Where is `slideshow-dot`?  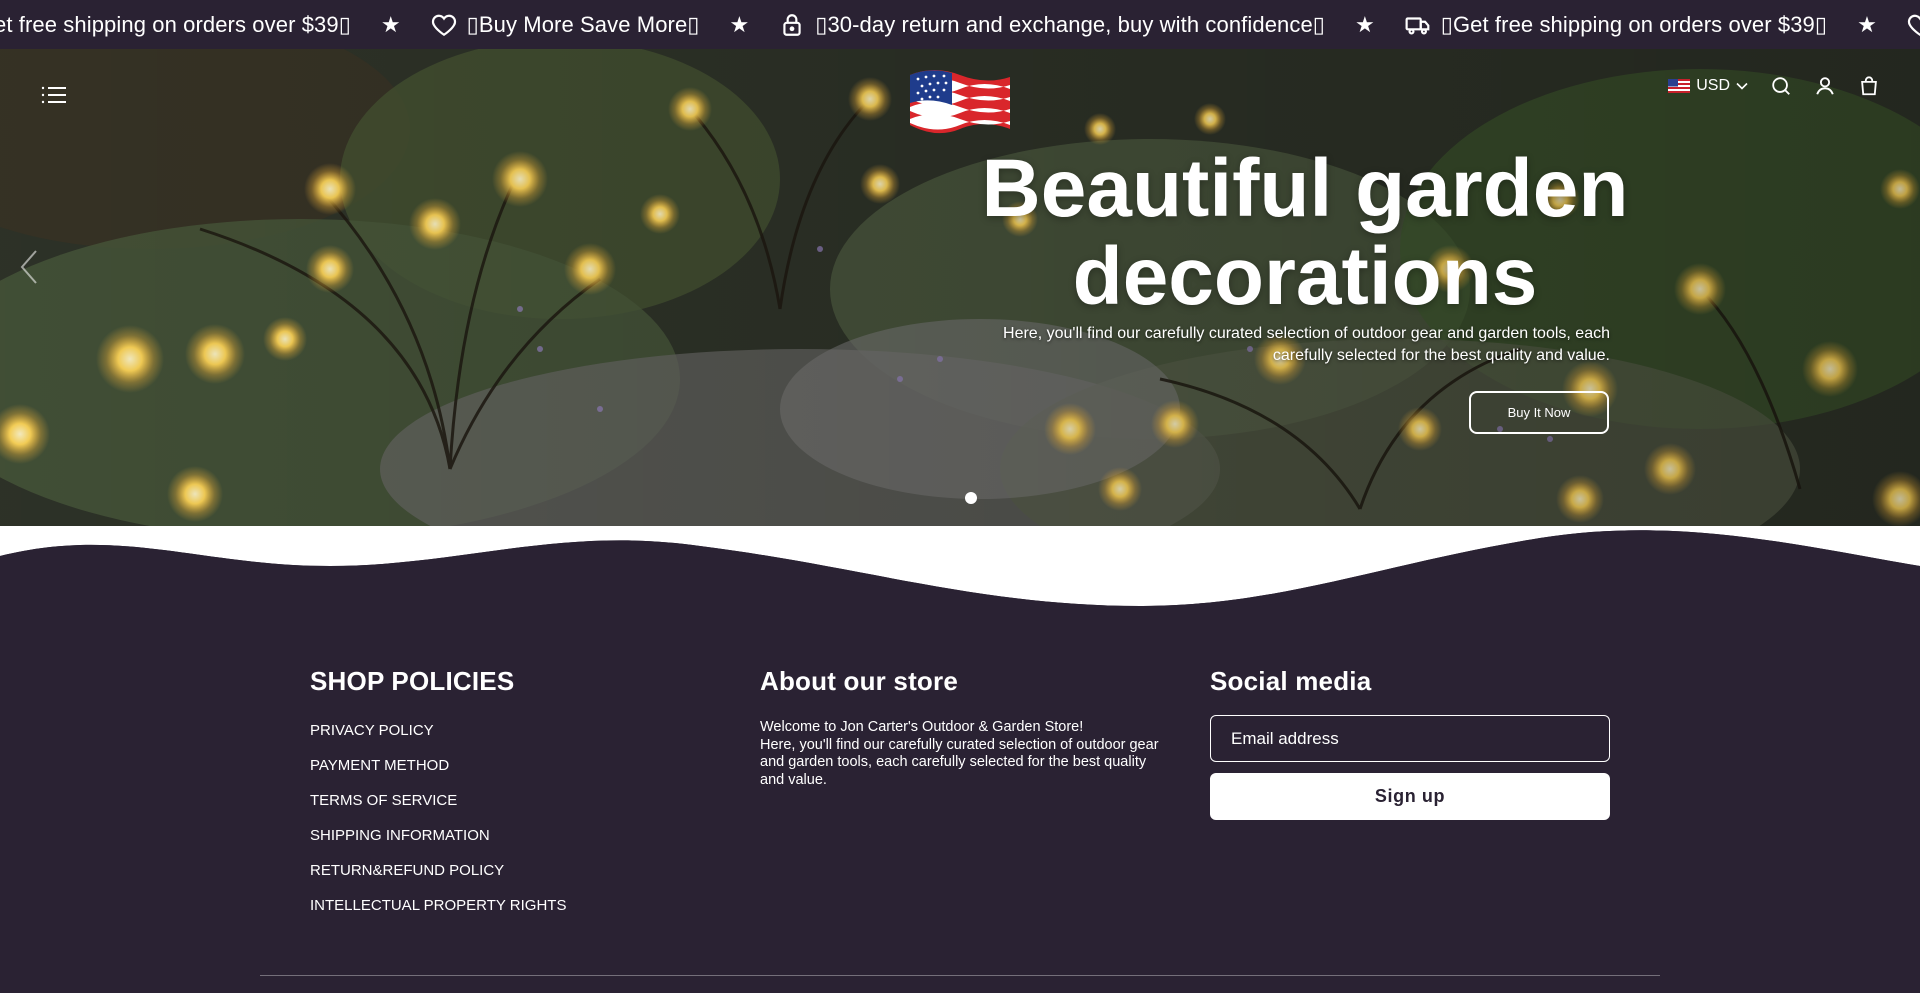
slideshow-dot is located at coordinates (971, 498).